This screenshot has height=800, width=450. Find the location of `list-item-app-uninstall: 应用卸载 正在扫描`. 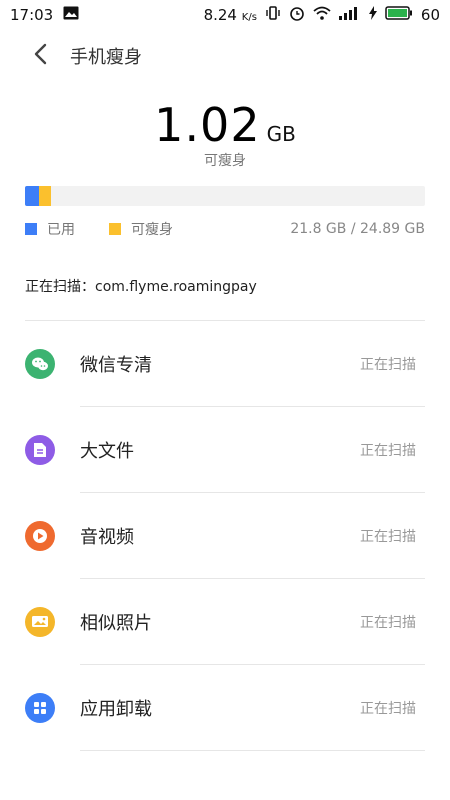

list-item-app-uninstall: 应用卸载 正在扫描 is located at coordinates (225, 708).